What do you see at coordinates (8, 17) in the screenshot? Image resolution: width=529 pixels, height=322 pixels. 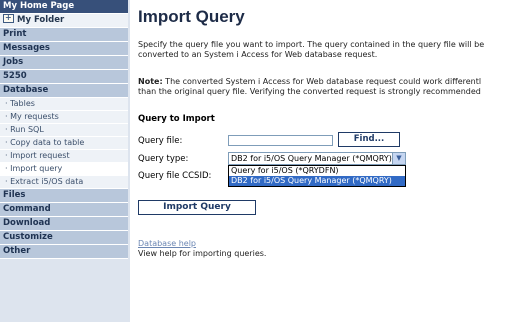 I see `folder-icon` at bounding box center [8, 17].